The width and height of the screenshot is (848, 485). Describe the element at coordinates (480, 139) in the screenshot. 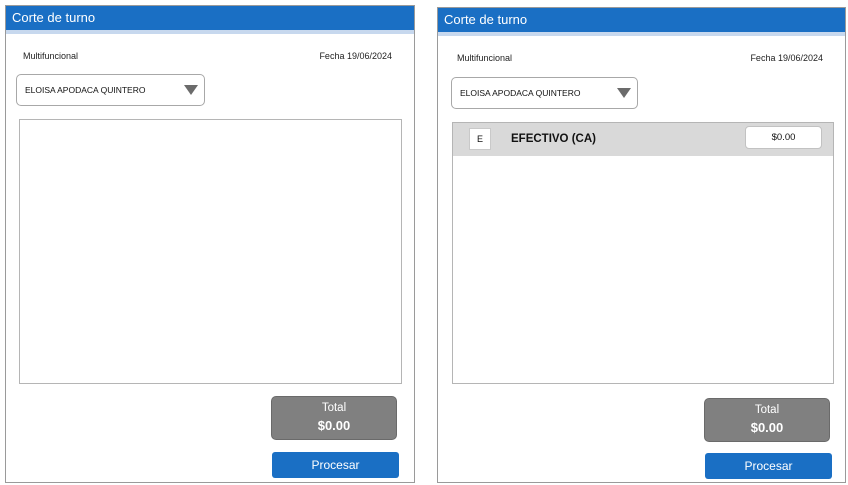

I see `payment-code: E` at that location.